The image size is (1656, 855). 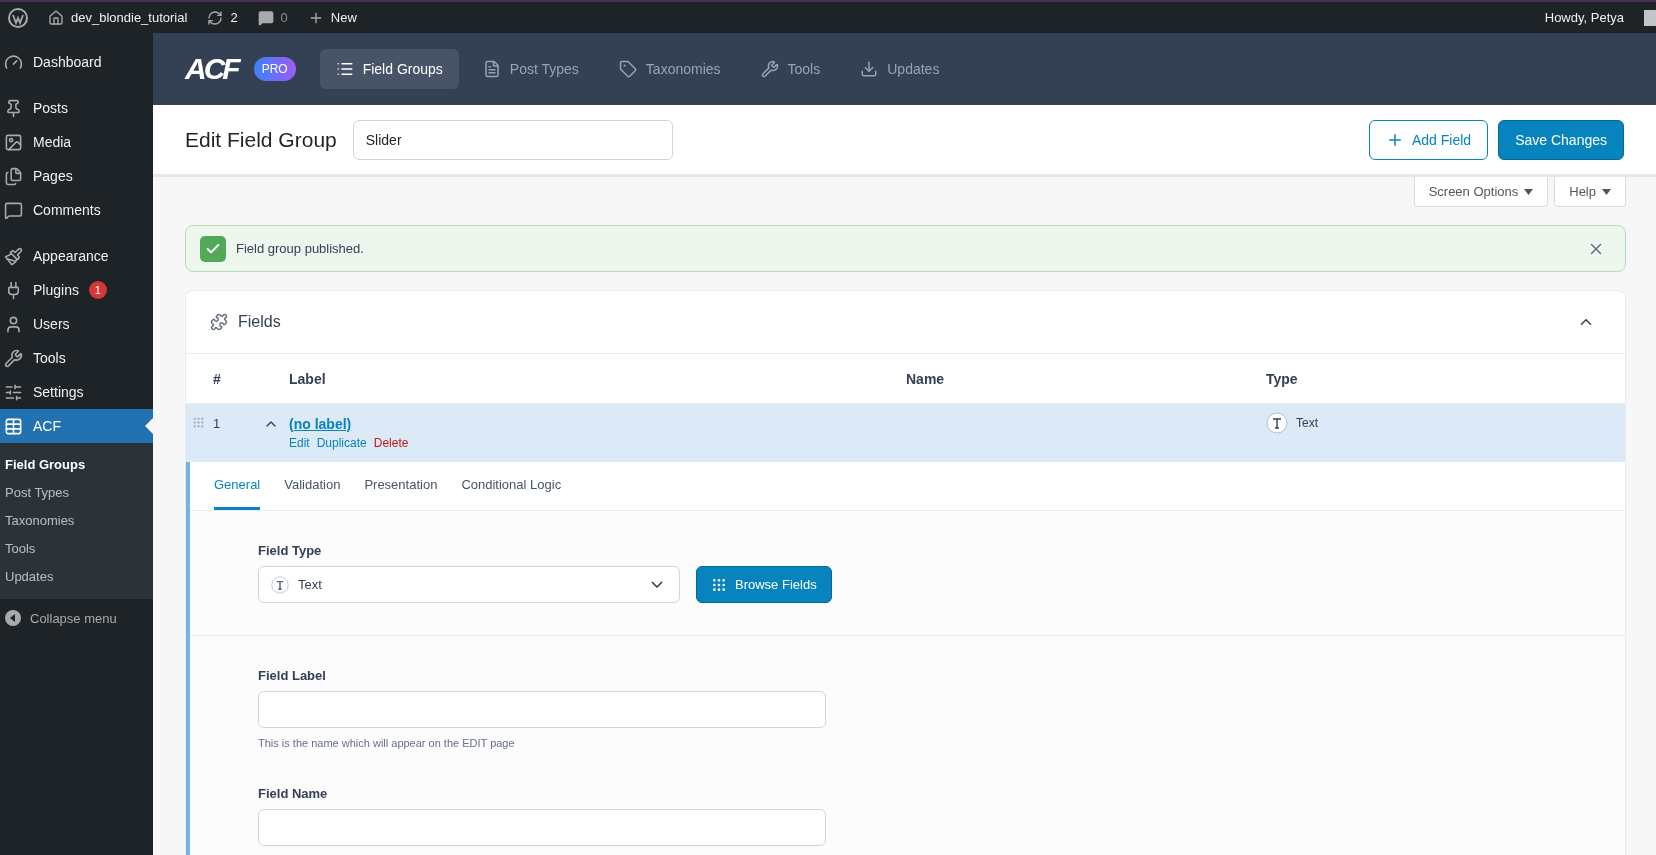 What do you see at coordinates (118, 17) in the screenshot?
I see `site-name-link: dev_blondie_tutorial` at bounding box center [118, 17].